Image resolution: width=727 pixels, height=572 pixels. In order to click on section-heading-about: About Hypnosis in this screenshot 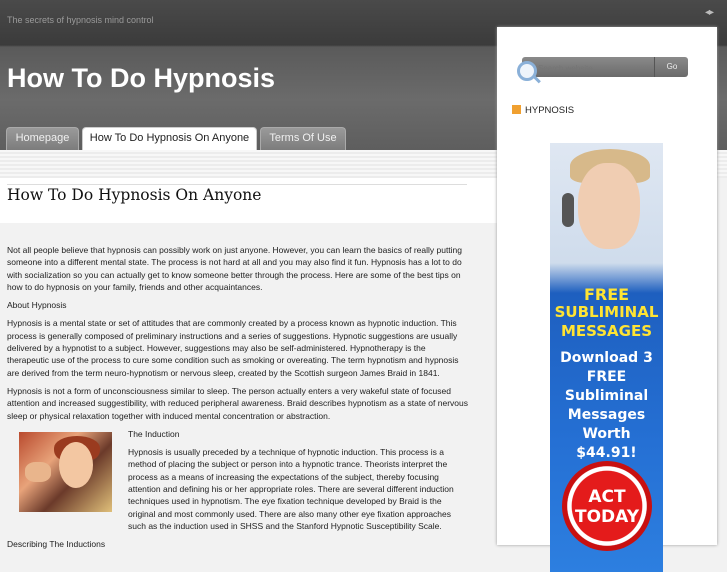, I will do `click(37, 305)`.